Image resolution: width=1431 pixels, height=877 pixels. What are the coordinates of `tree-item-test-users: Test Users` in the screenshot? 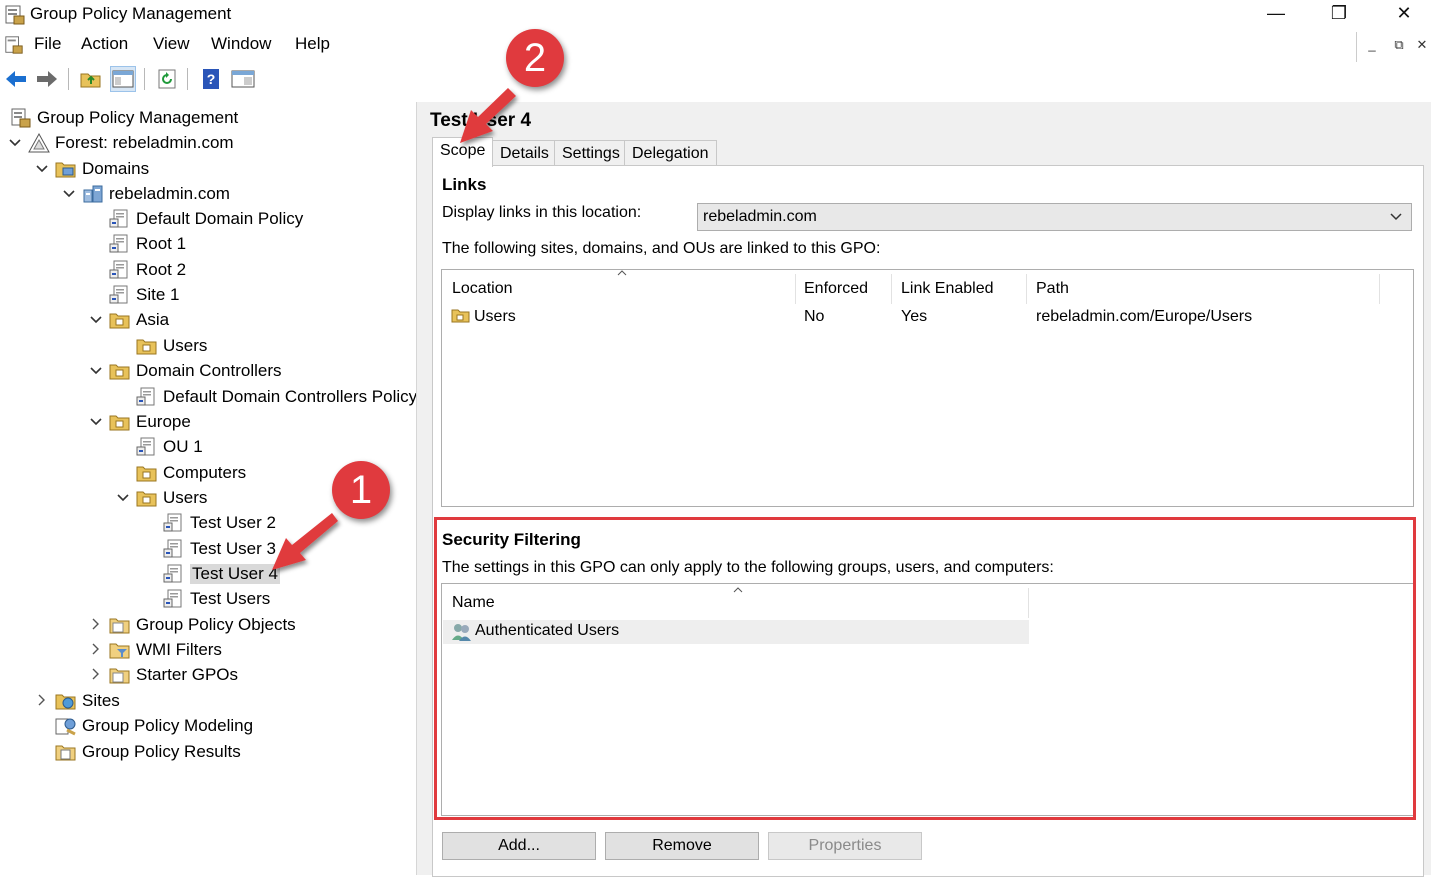 It's located at (205, 599).